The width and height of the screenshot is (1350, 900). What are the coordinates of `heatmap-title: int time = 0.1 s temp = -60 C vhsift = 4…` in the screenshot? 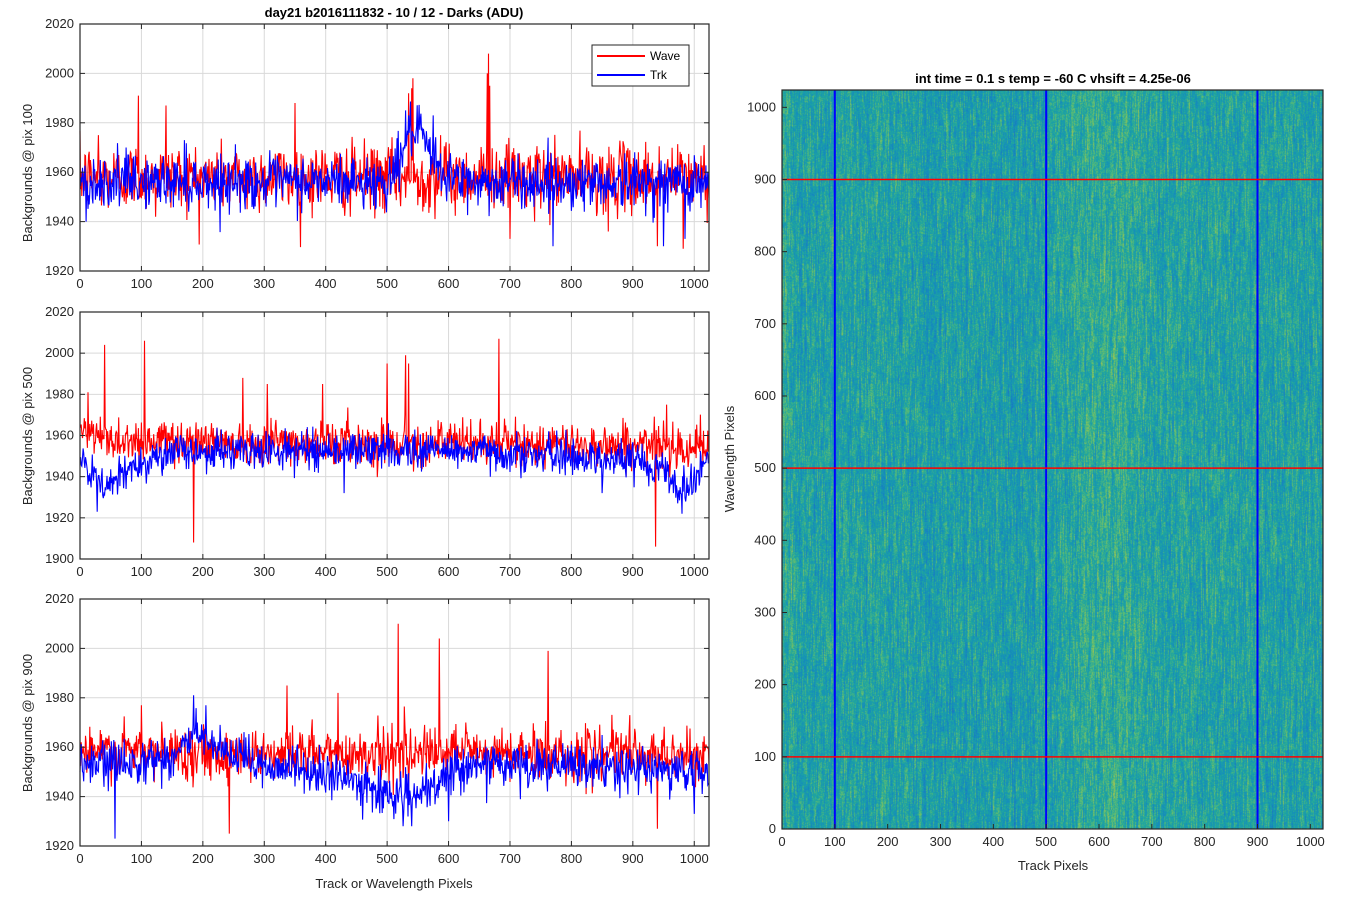 It's located at (1053, 78).